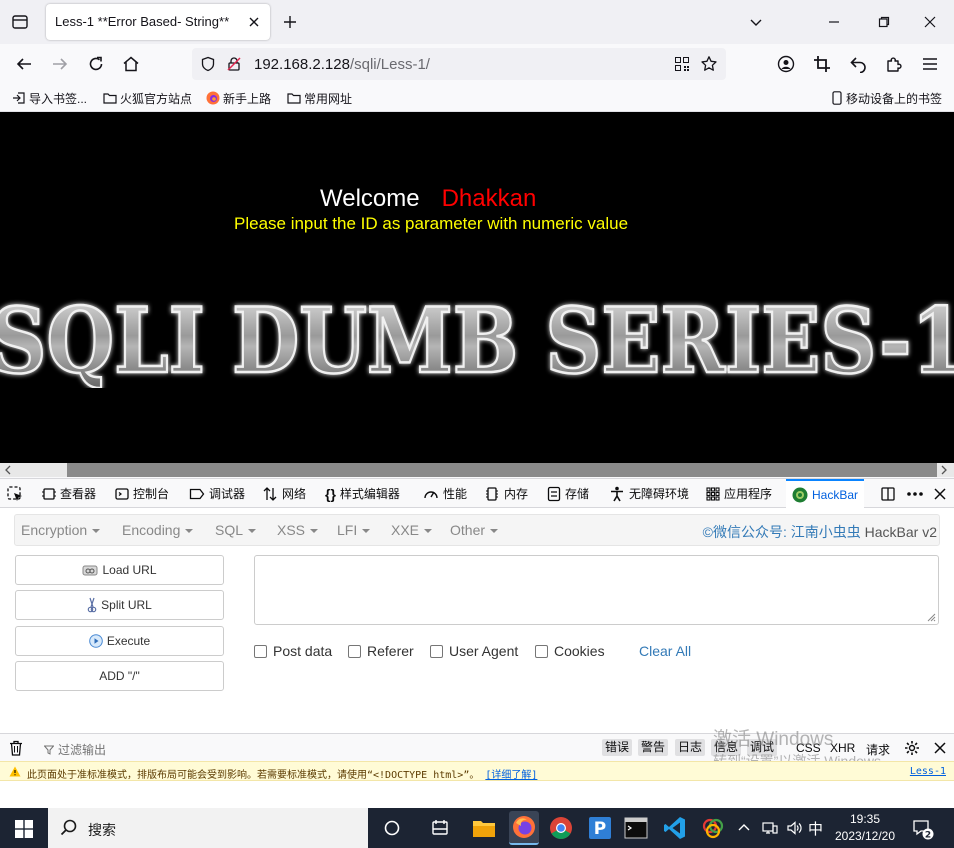  Describe the element at coordinates (254, 22) in the screenshot. I see `close-tab-icon` at that location.